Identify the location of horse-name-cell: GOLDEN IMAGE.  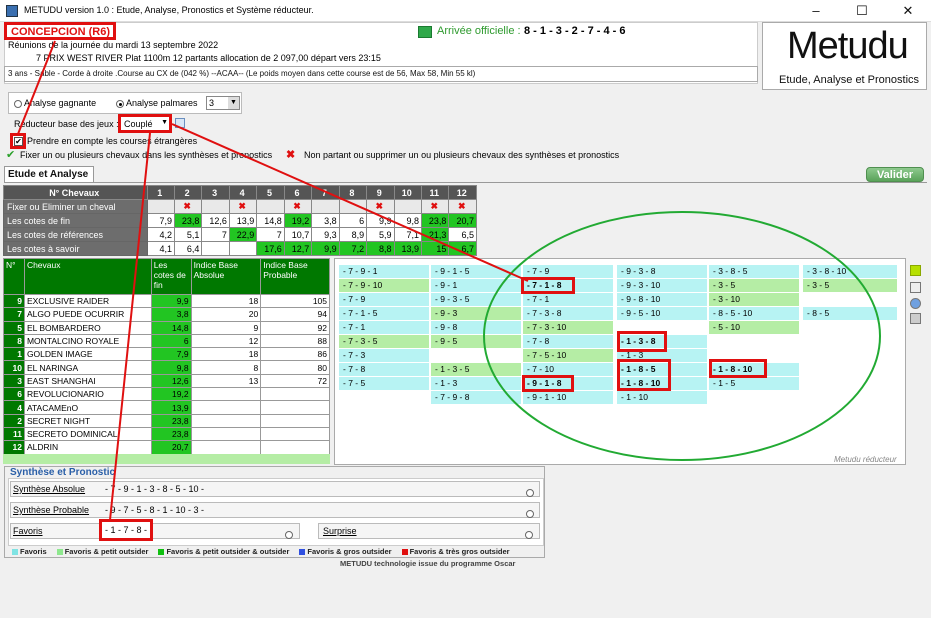
(87, 354).